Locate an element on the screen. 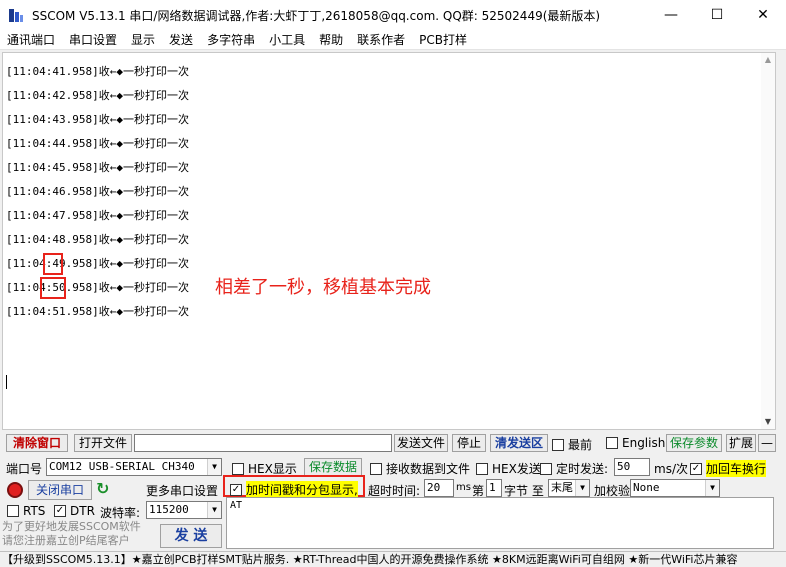 This screenshot has height=567, width=786. save-params-button: 保存参数 is located at coordinates (694, 443).